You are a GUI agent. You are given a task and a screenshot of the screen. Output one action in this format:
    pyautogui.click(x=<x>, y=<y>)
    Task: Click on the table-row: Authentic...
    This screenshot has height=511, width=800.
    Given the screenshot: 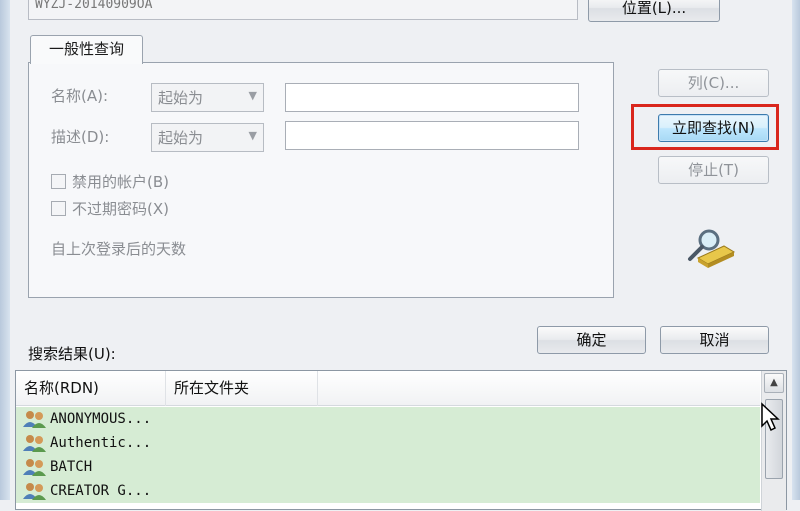 What is the action you would take?
    pyautogui.click(x=388, y=443)
    